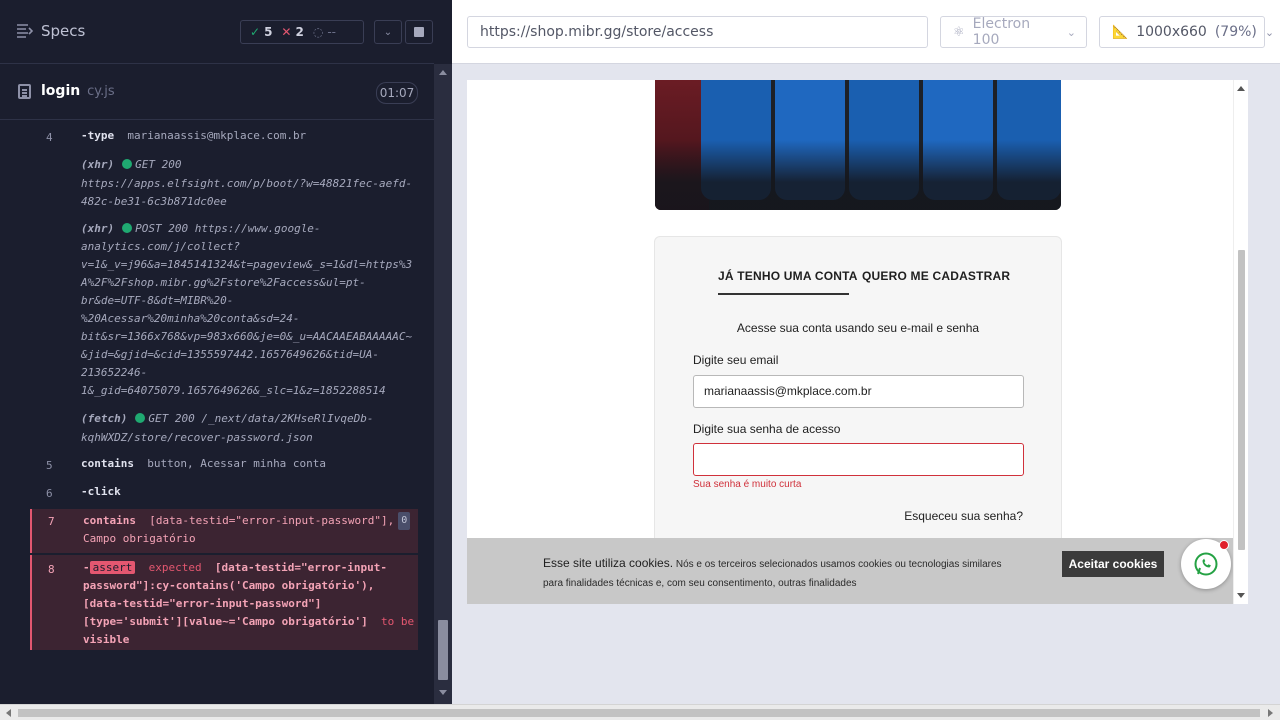 This screenshot has width=1280, height=720. I want to click on password-field, so click(858, 459).